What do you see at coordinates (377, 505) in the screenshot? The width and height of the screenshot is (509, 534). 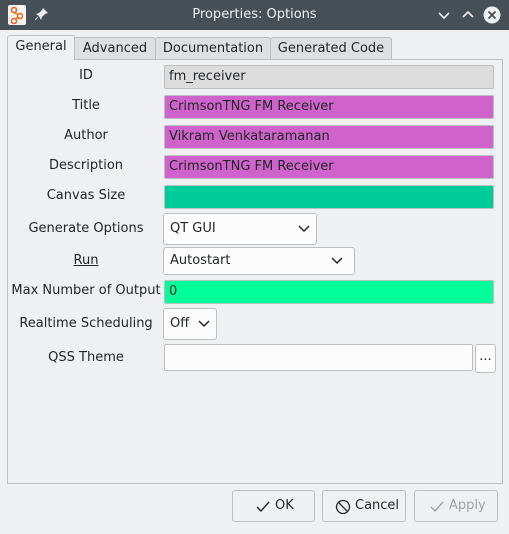 I see `cancel-label: Cancel` at bounding box center [377, 505].